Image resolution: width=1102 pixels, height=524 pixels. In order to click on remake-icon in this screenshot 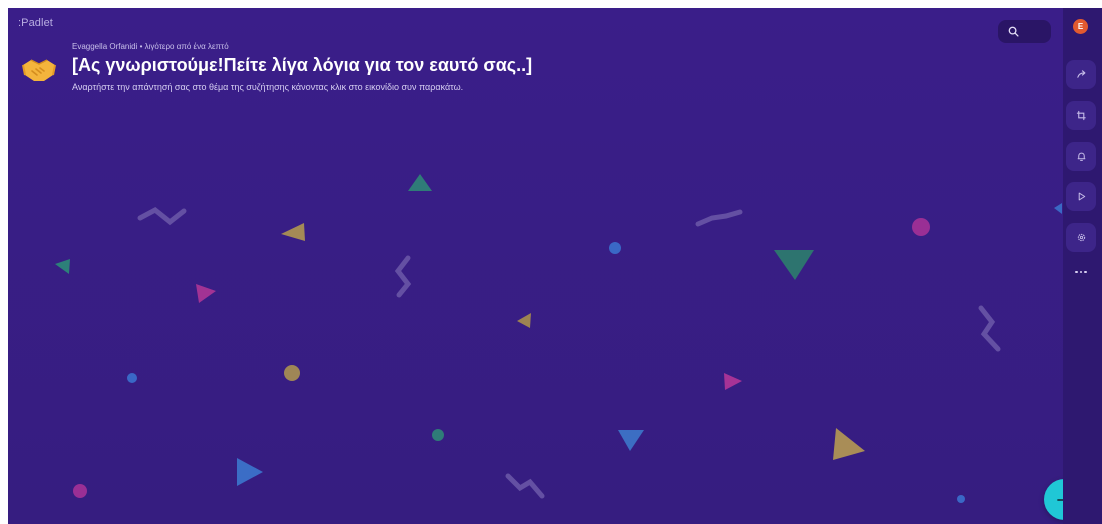, I will do `click(1081, 115)`.